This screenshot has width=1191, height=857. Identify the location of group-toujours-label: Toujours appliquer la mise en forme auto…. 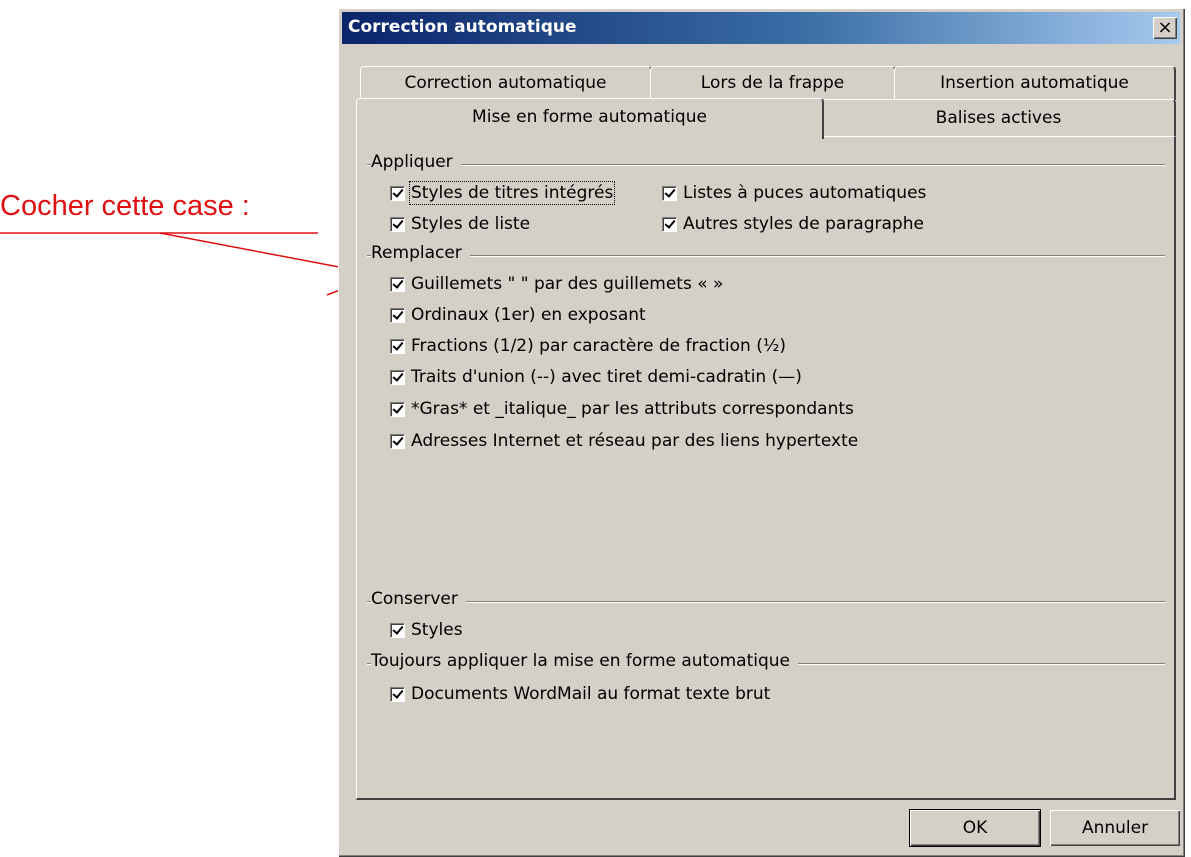
(585, 661).